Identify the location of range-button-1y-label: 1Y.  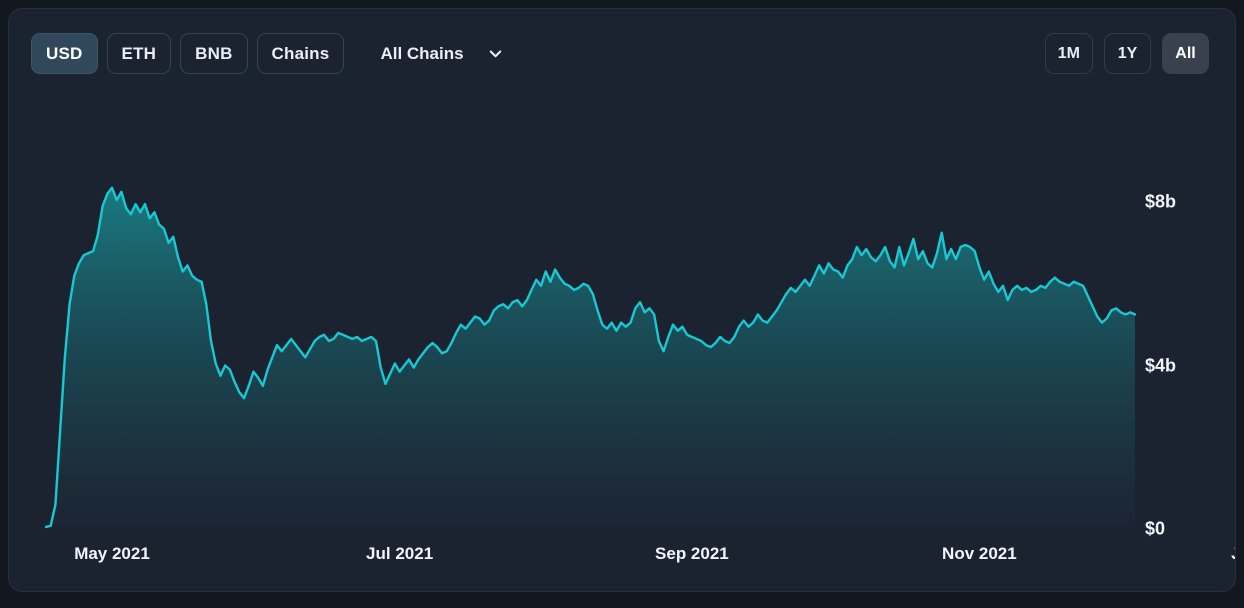
(1127, 53).